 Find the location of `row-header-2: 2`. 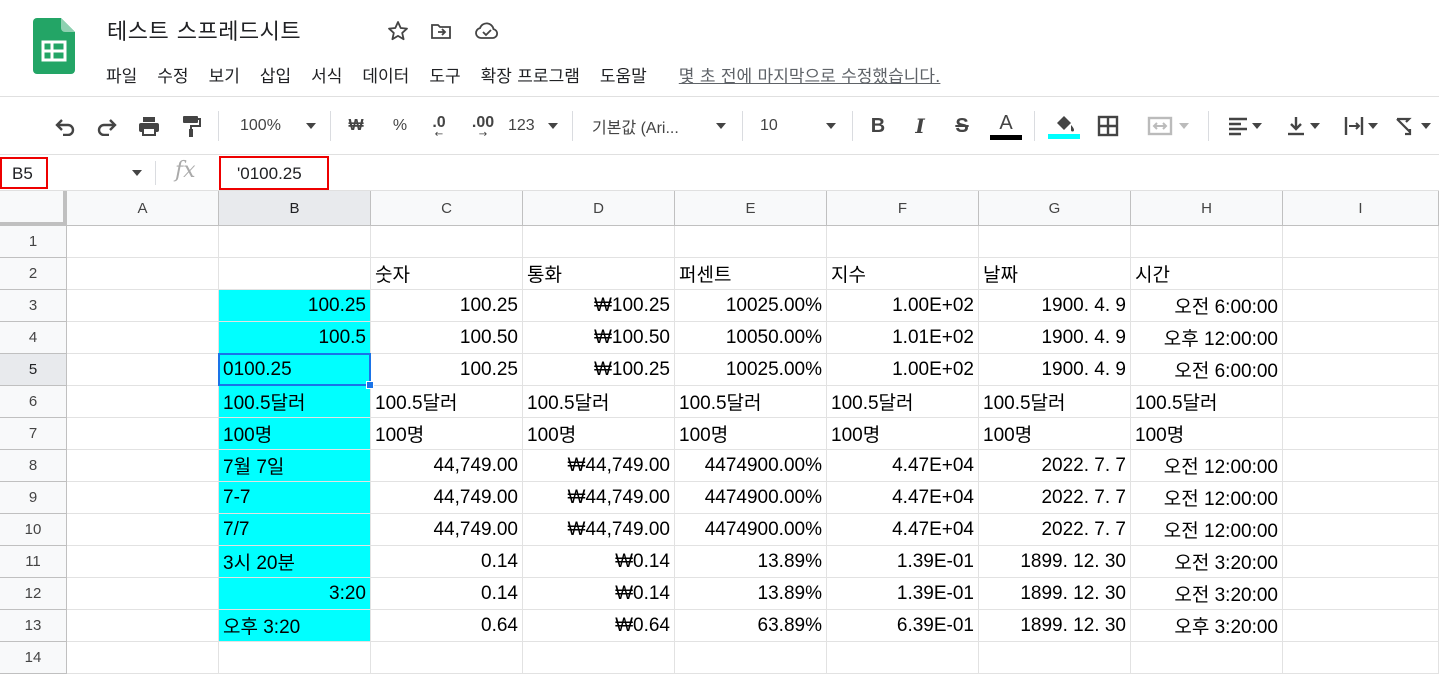

row-header-2: 2 is located at coordinates (33, 274).